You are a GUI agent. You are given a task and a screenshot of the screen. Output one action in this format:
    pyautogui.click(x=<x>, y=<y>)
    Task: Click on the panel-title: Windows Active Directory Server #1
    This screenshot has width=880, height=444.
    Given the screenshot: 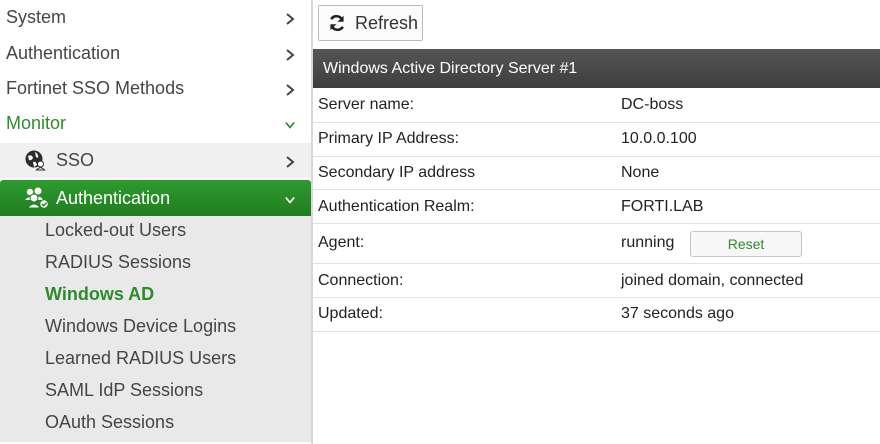 What is the action you would take?
    pyautogui.click(x=596, y=68)
    